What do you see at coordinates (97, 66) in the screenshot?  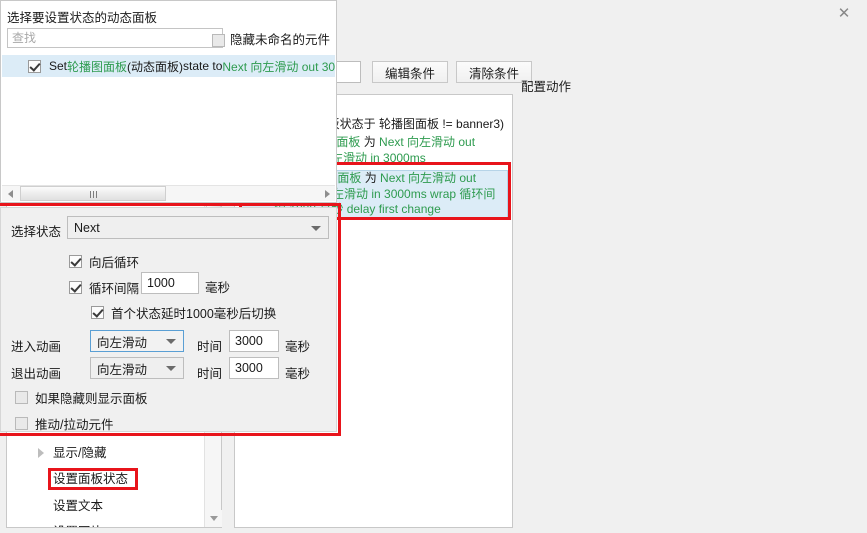 I see `widget-row-name: 轮播图面板` at bounding box center [97, 66].